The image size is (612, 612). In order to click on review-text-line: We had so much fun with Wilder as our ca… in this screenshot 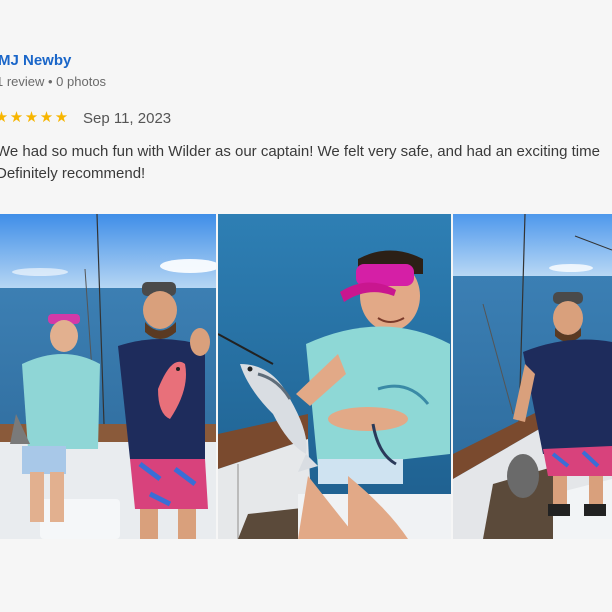, I will do `click(300, 151)`.